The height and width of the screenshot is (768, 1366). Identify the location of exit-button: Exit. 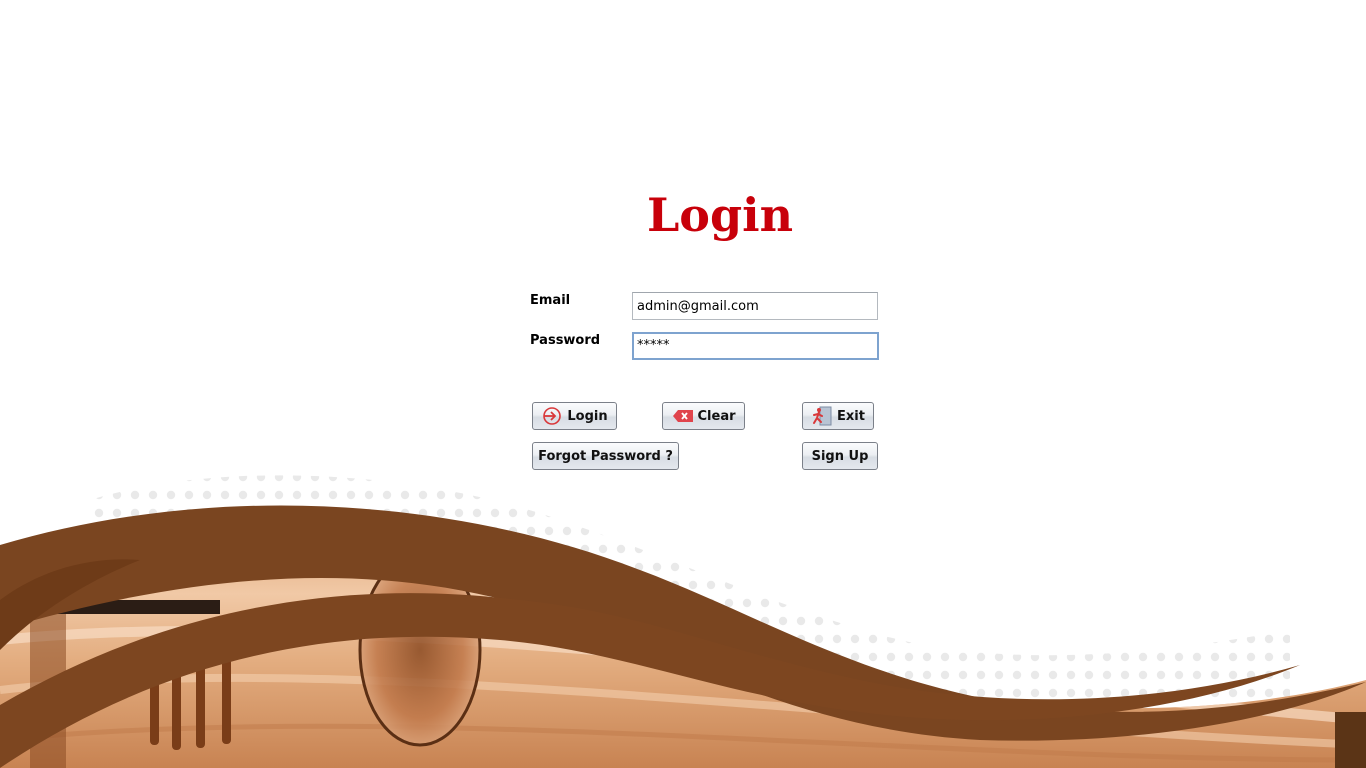
(838, 416).